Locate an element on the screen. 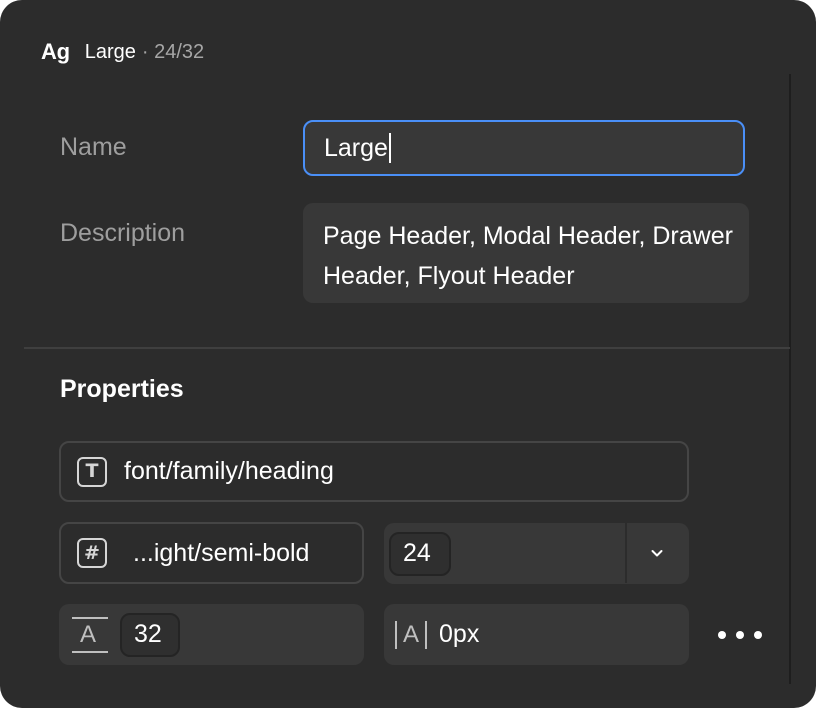 This screenshot has width=816, height=708. font-size-value: 24 is located at coordinates (420, 553).